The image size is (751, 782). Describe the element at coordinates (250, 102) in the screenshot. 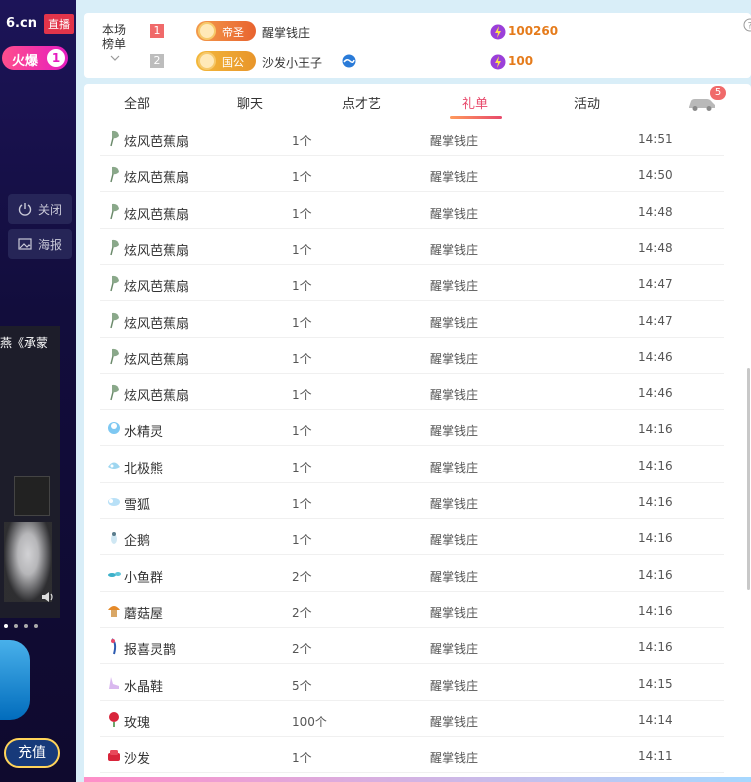

I see `tab-chat: 聊天` at that location.